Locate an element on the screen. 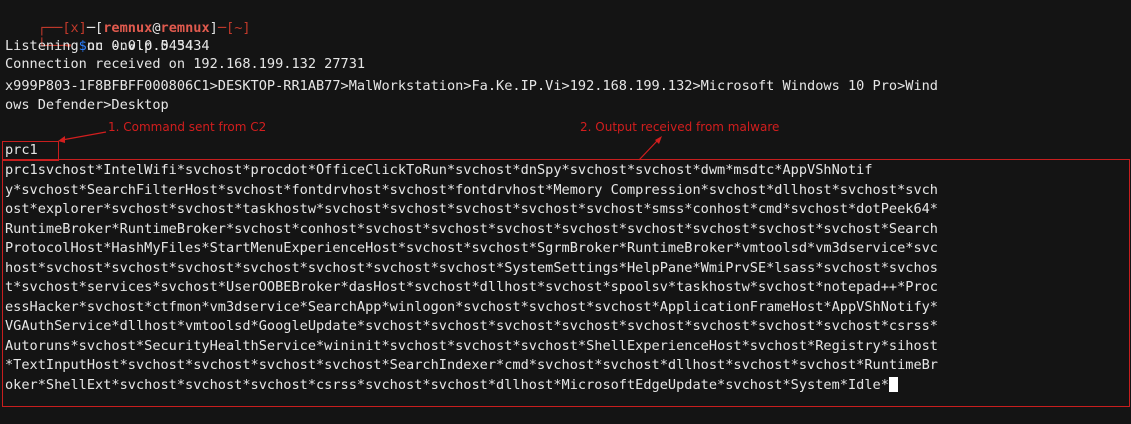 This screenshot has width=1131, height=424. prompt-cwd: [~] is located at coordinates (238, 27).